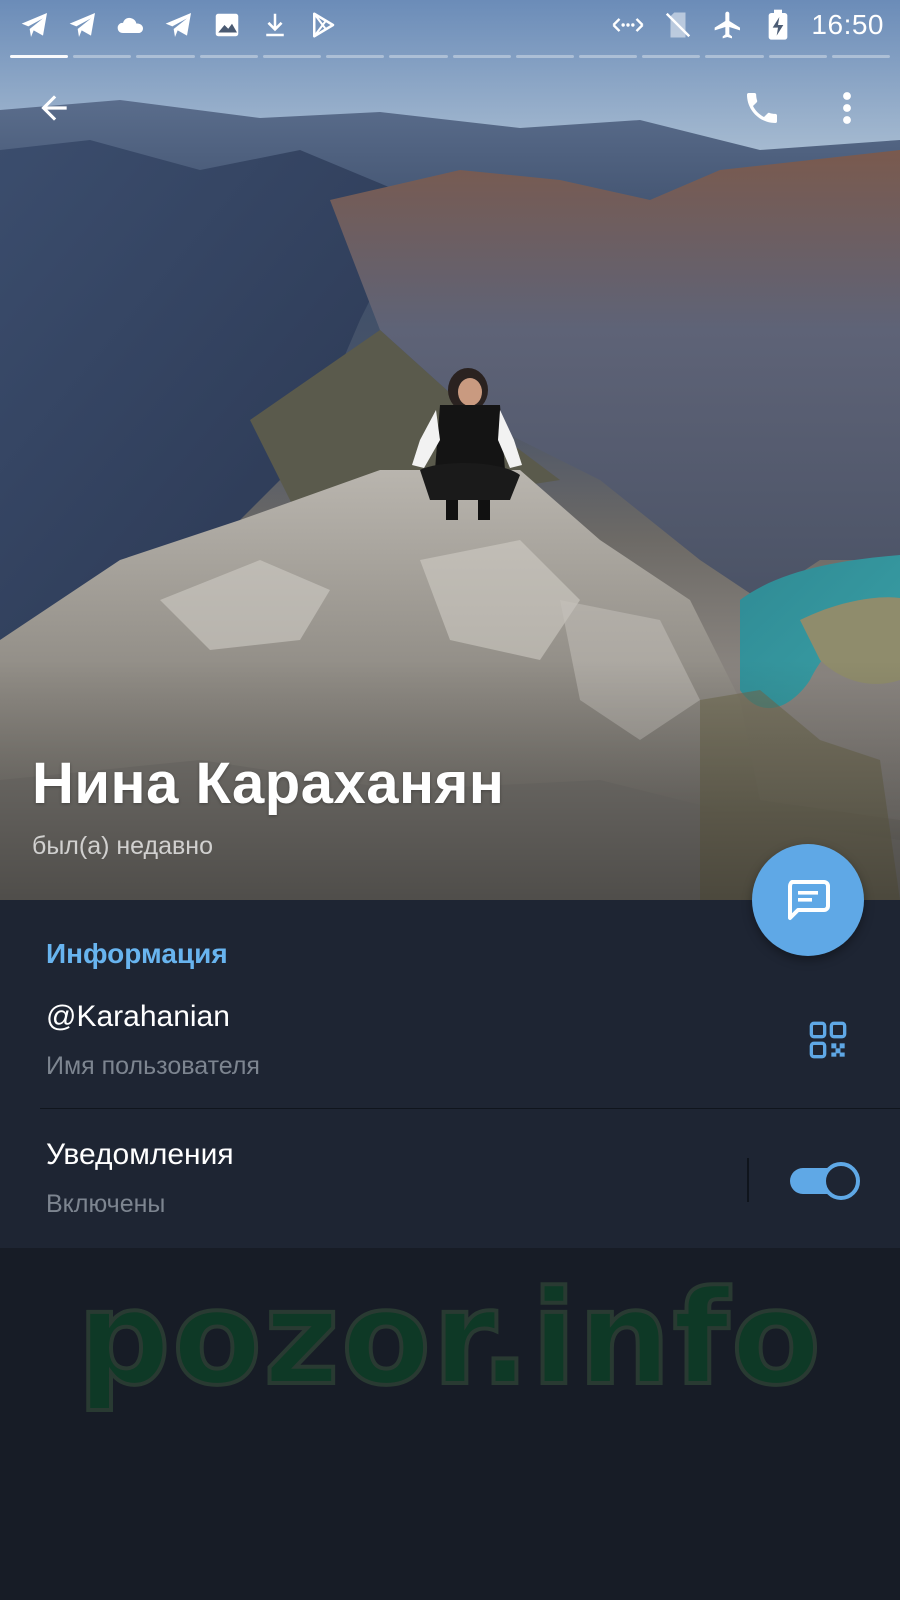  I want to click on top-bar, so click(450, 104).